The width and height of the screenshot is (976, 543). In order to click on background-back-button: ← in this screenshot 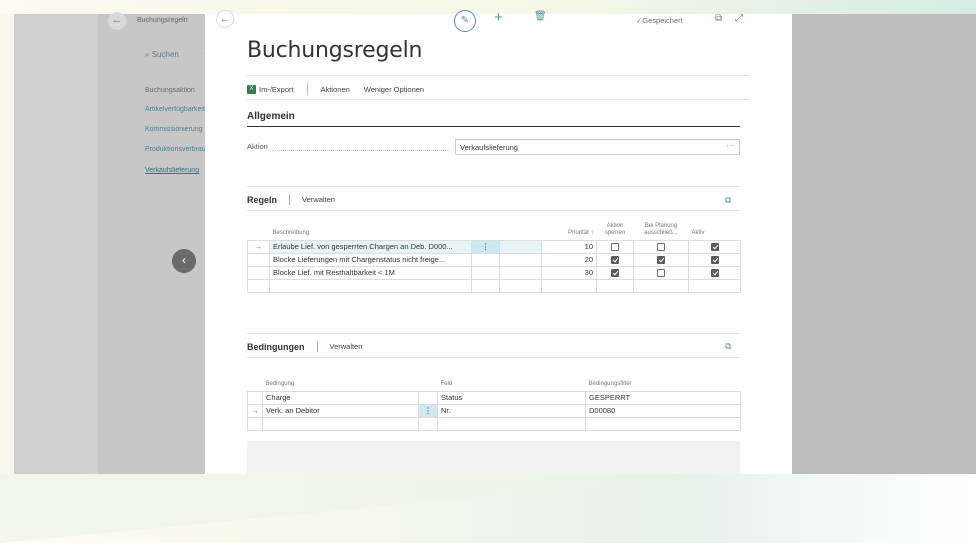, I will do `click(117, 21)`.